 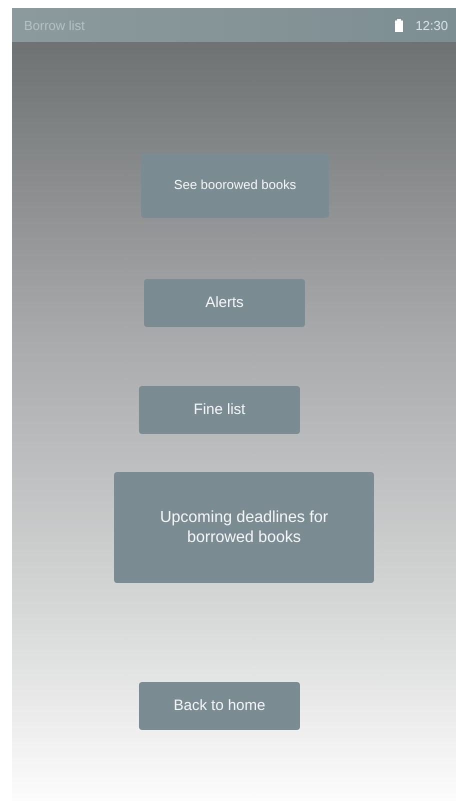 I want to click on clock-time: 12:30, so click(x=431, y=25).